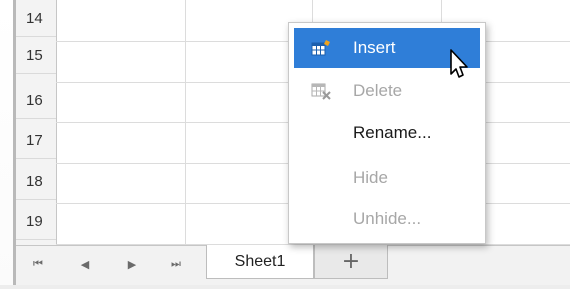  I want to click on mouse-pointer-icon, so click(459, 63).